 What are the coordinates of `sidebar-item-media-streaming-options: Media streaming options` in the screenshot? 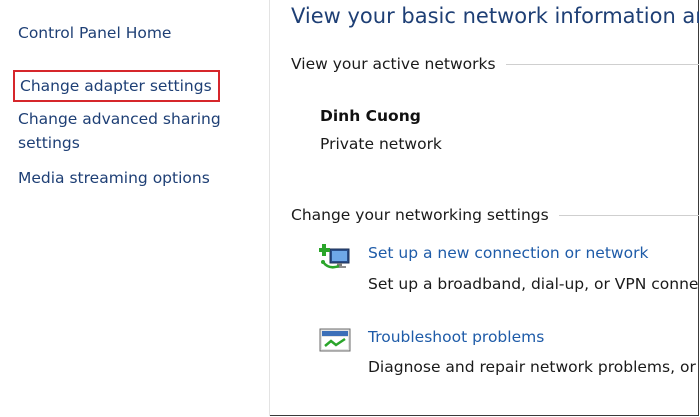 It's located at (114, 178).